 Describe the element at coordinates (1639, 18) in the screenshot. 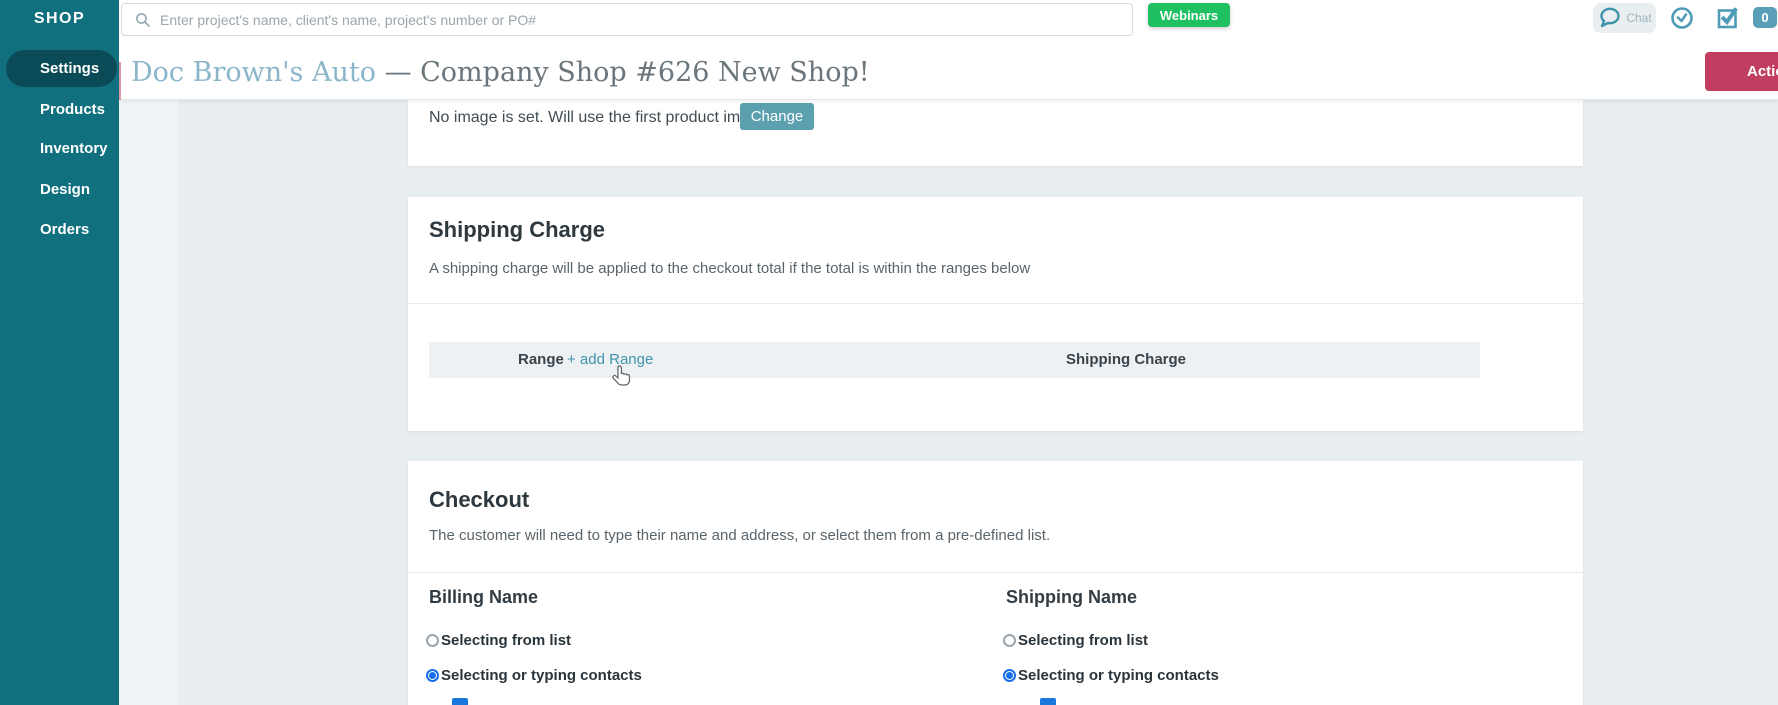

I see `chat-label: Chat` at that location.